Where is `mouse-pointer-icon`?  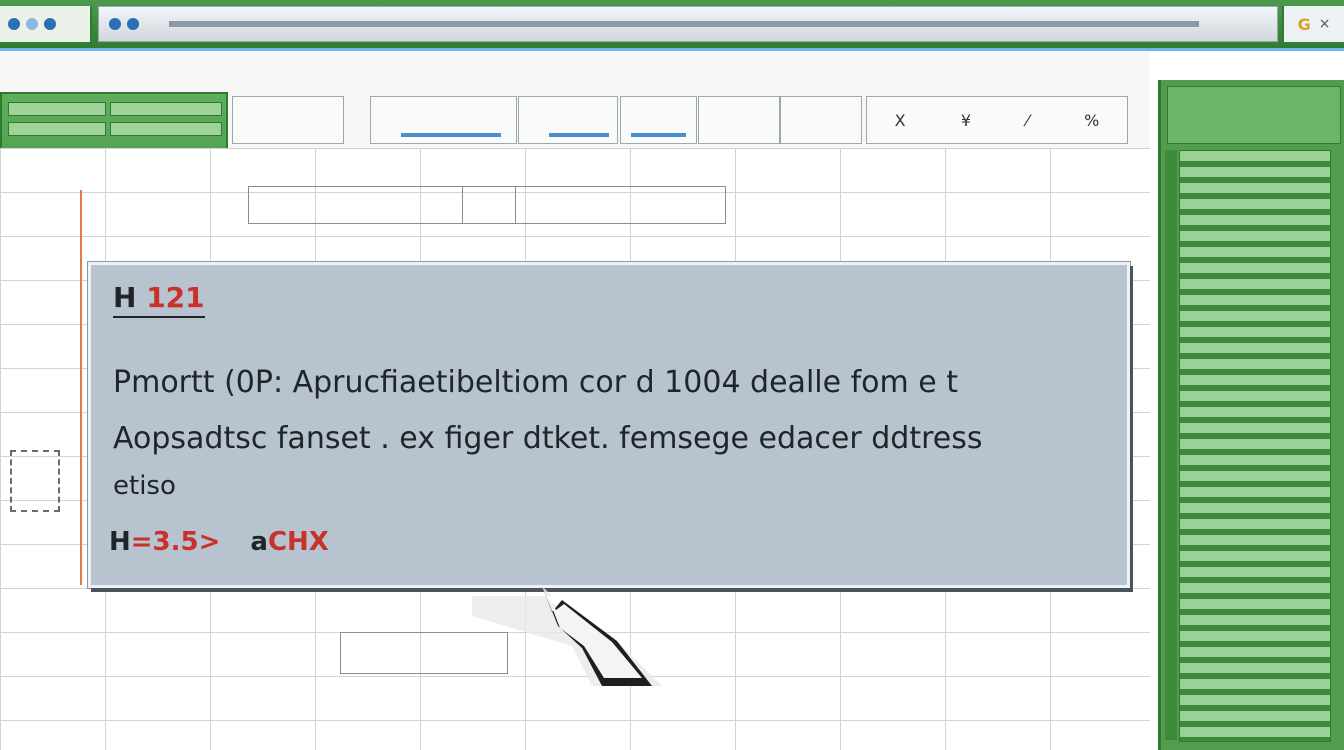 mouse-pointer-icon is located at coordinates (567, 636).